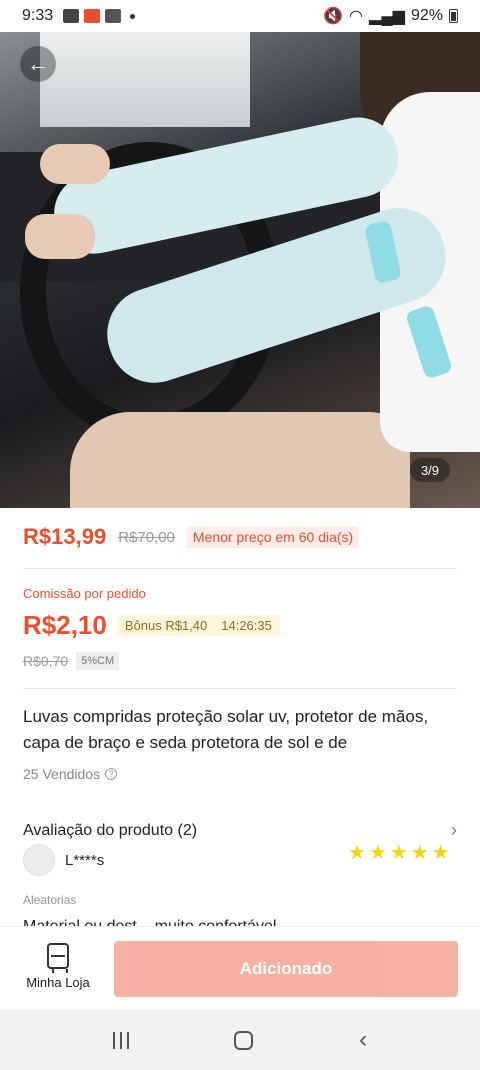  Describe the element at coordinates (454, 830) in the screenshot. I see `chevron-right-icon: ›` at that location.